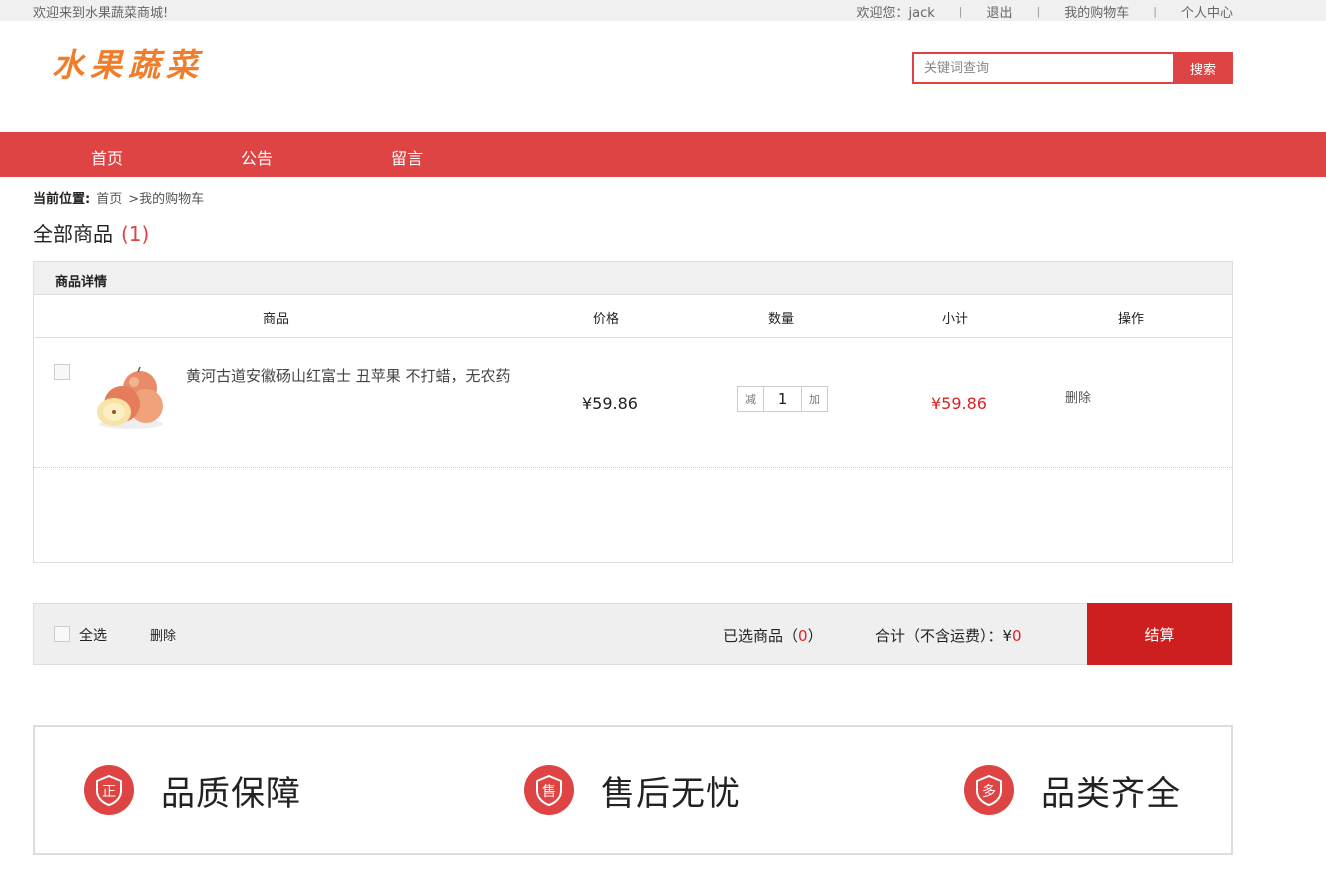  I want to click on selected-count-value: 0, so click(803, 636).